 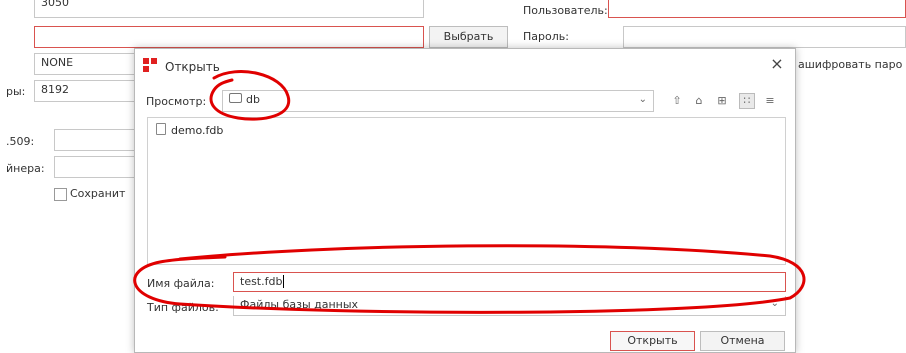 I want to click on app-logo-icon, so click(x=150, y=65).